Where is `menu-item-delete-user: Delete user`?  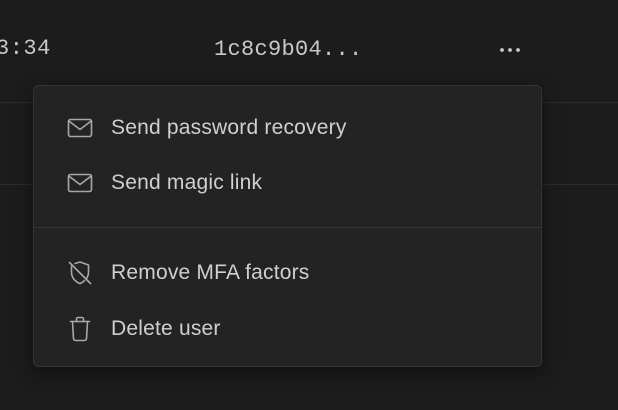
menu-item-delete-user: Delete user is located at coordinates (288, 329).